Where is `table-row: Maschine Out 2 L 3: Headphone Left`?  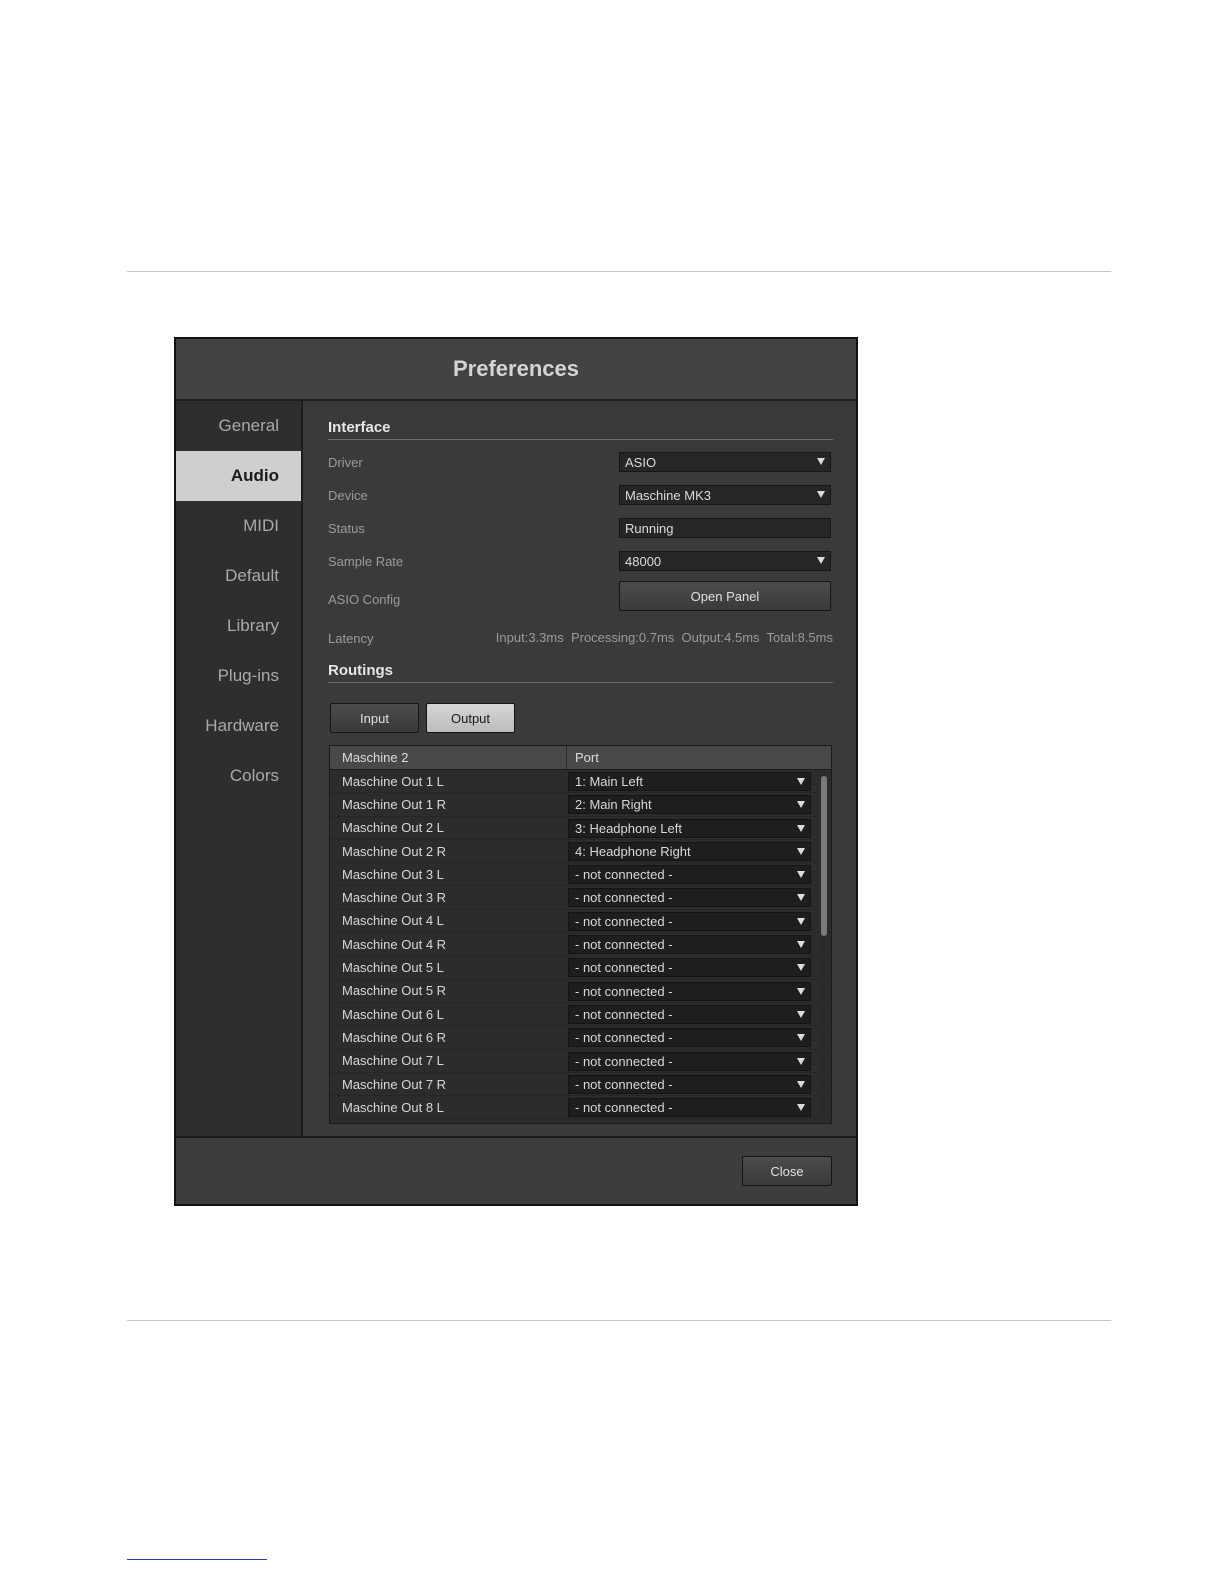 table-row: Maschine Out 2 L 3: Headphone Left is located at coordinates (580, 828).